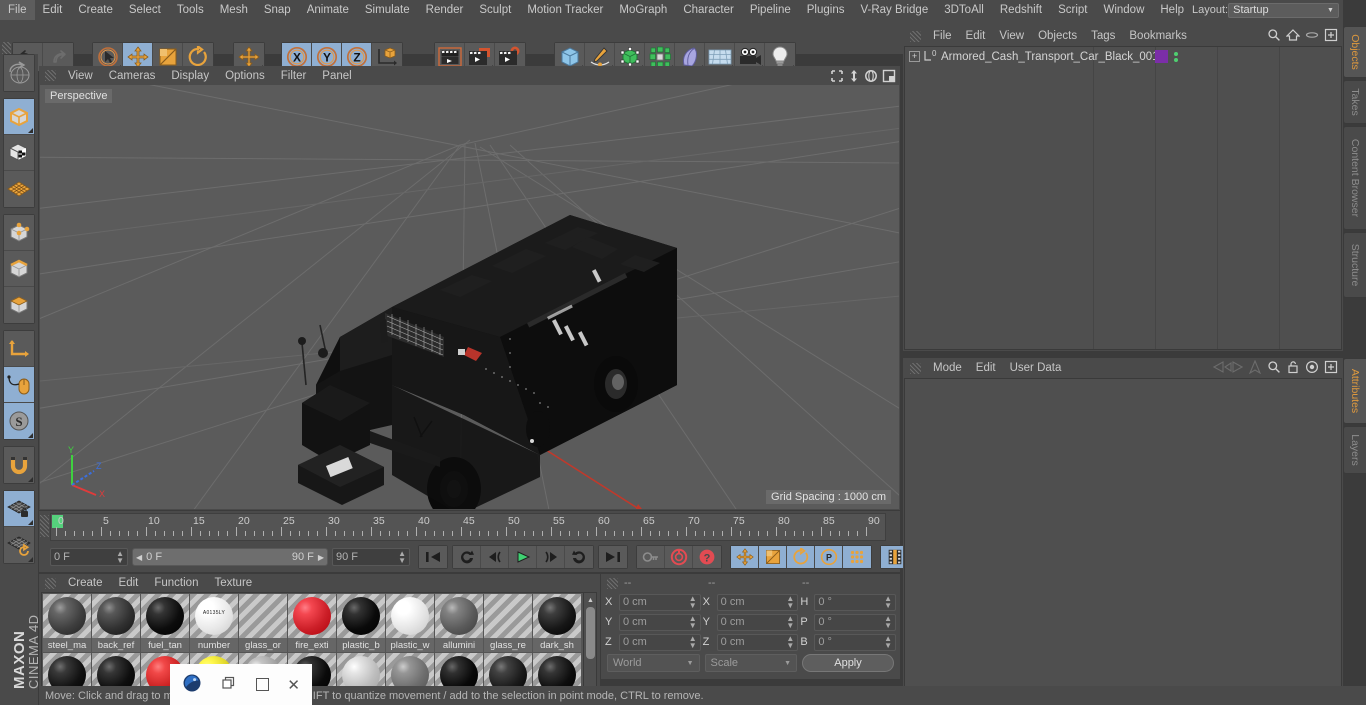 Image resolution: width=1366 pixels, height=705 pixels. What do you see at coordinates (770, 10) in the screenshot?
I see `menu-item-pipeline: Pipeline` at bounding box center [770, 10].